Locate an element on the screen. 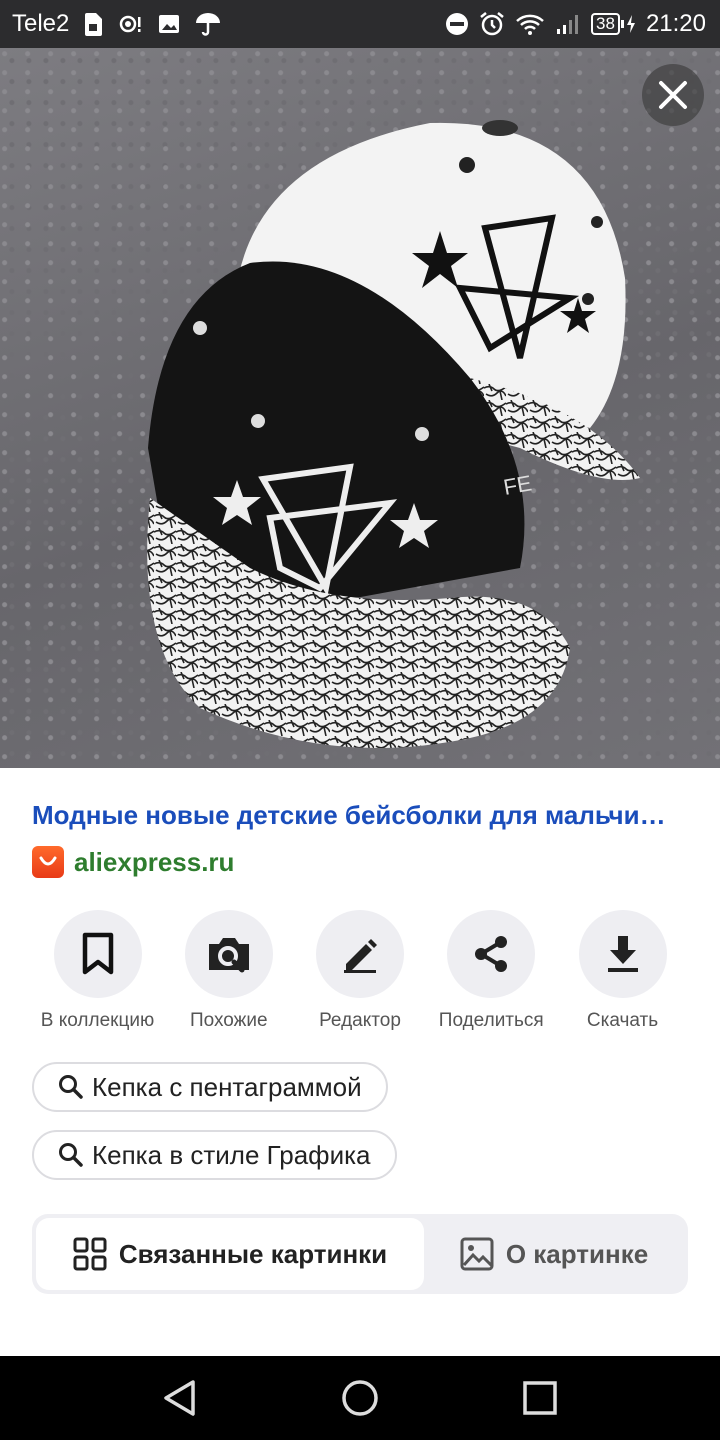  action-label: Редактор is located at coordinates (360, 1020).